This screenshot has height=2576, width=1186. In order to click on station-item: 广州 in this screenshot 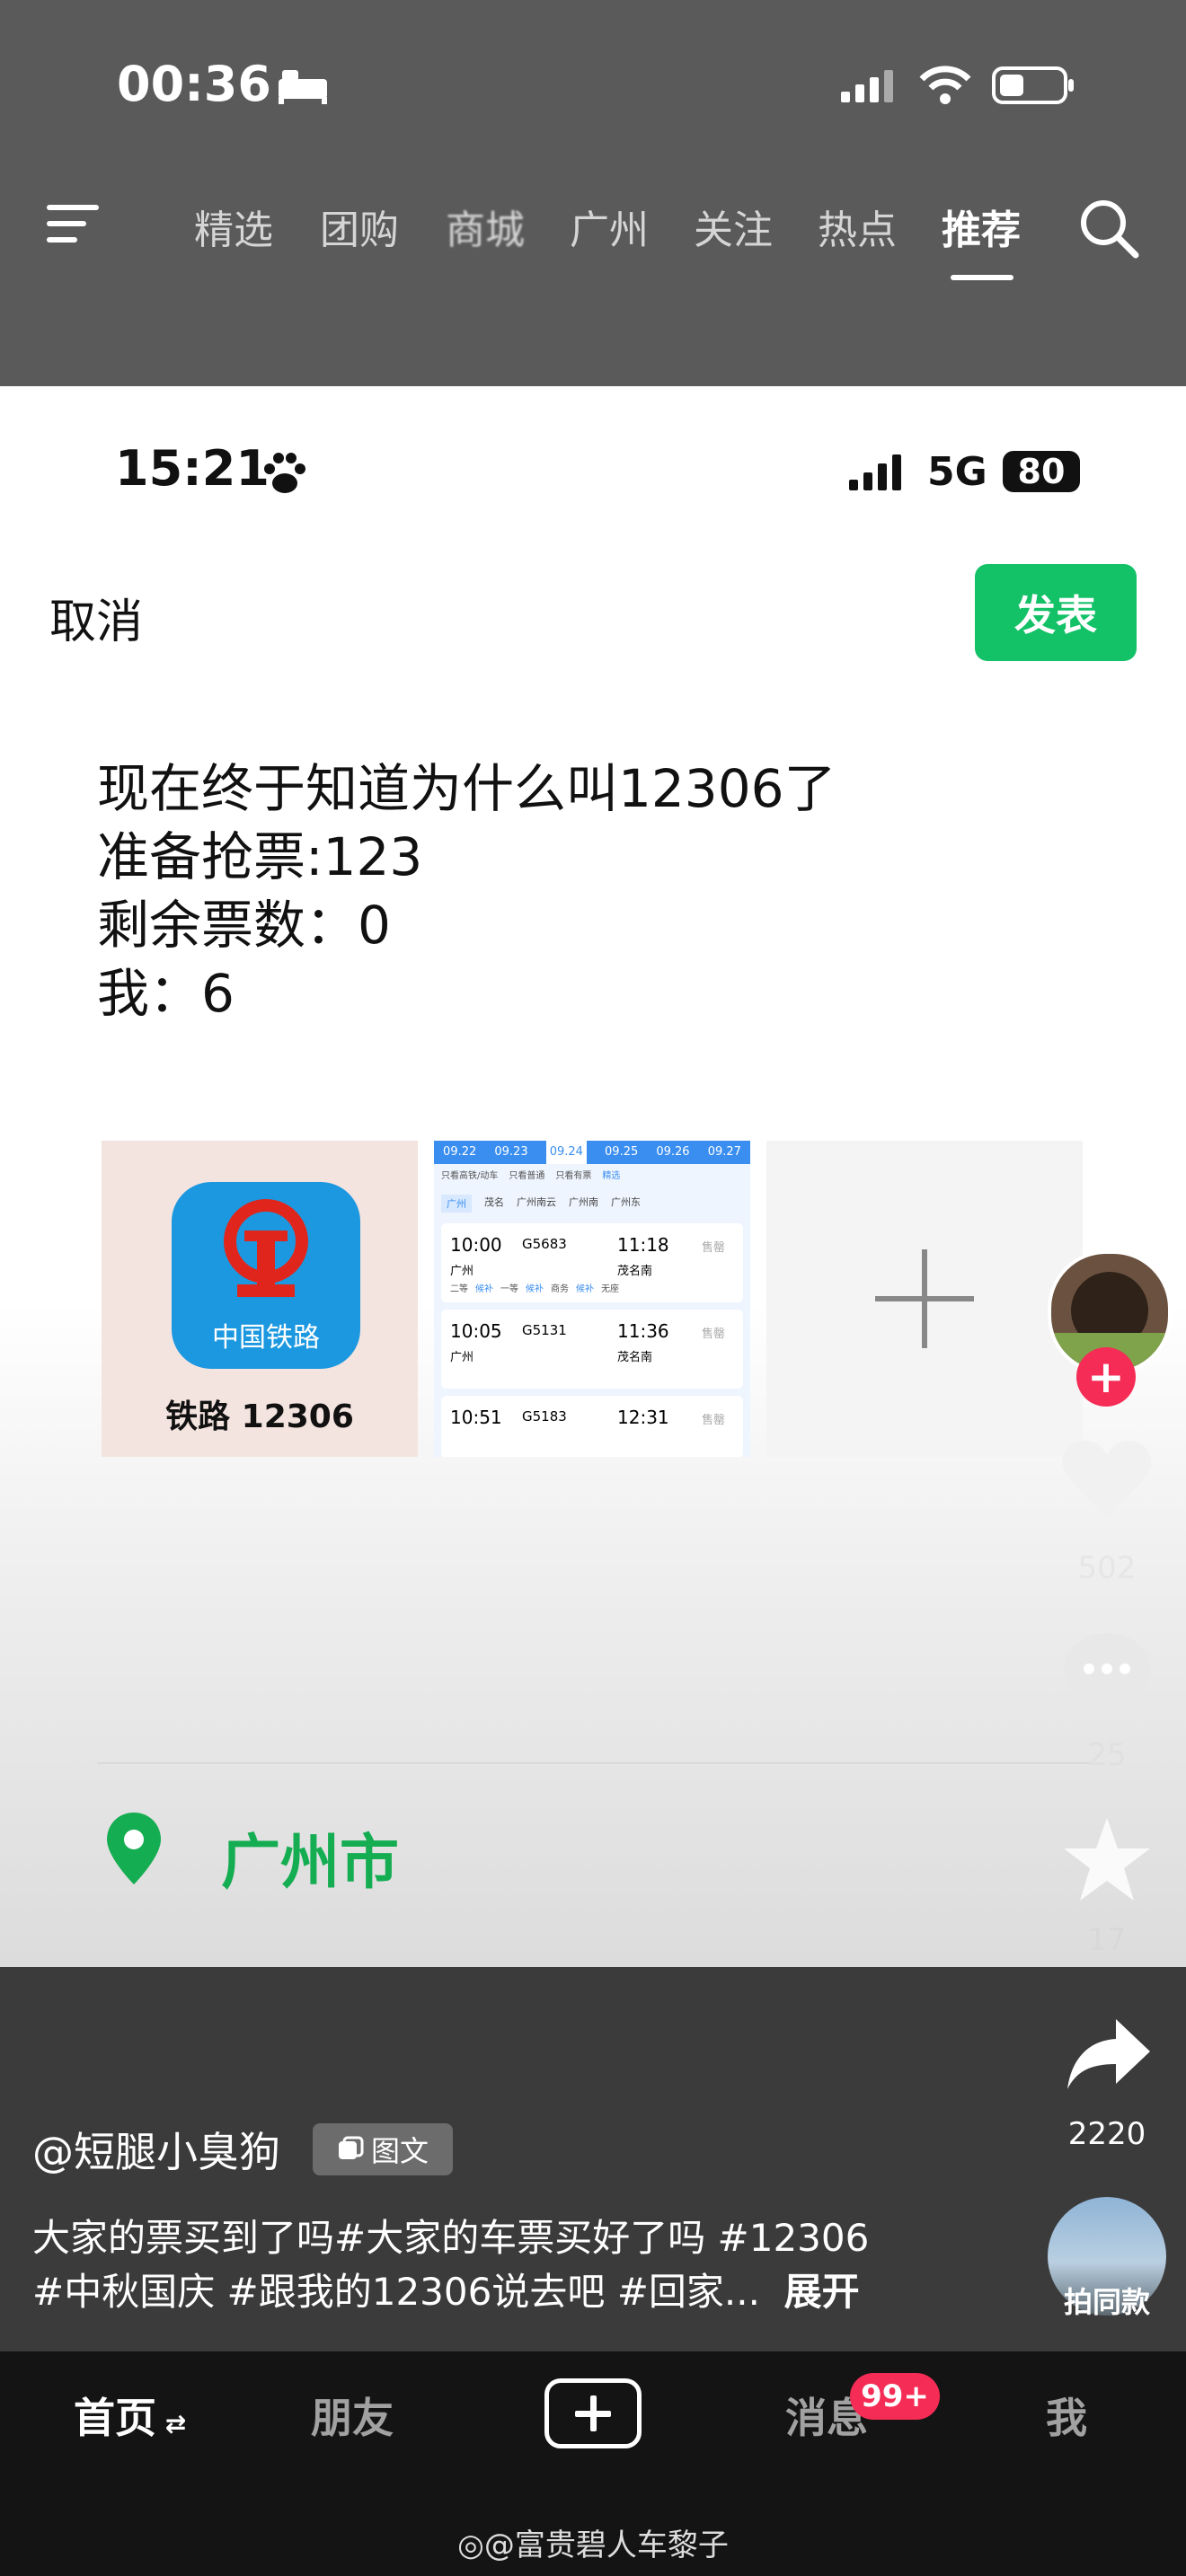, I will do `click(456, 1204)`.